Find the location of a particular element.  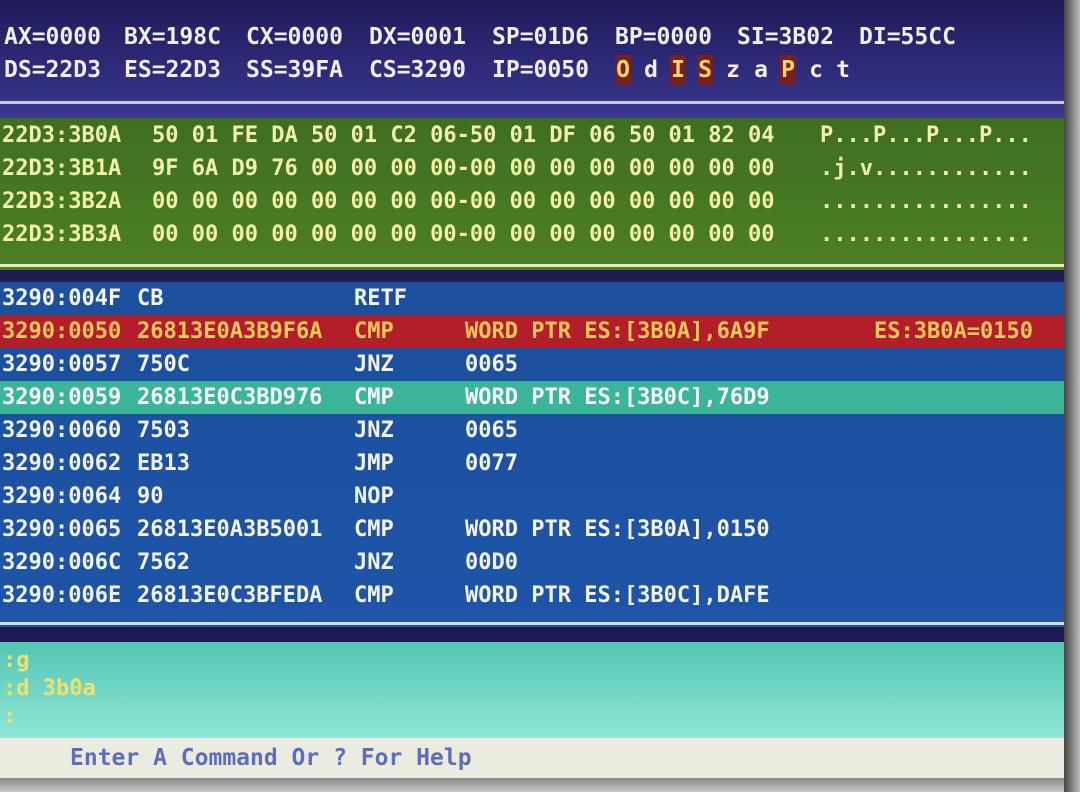

instruction-row: 3290:0057 750C JNZ 0065 is located at coordinates (532, 364).